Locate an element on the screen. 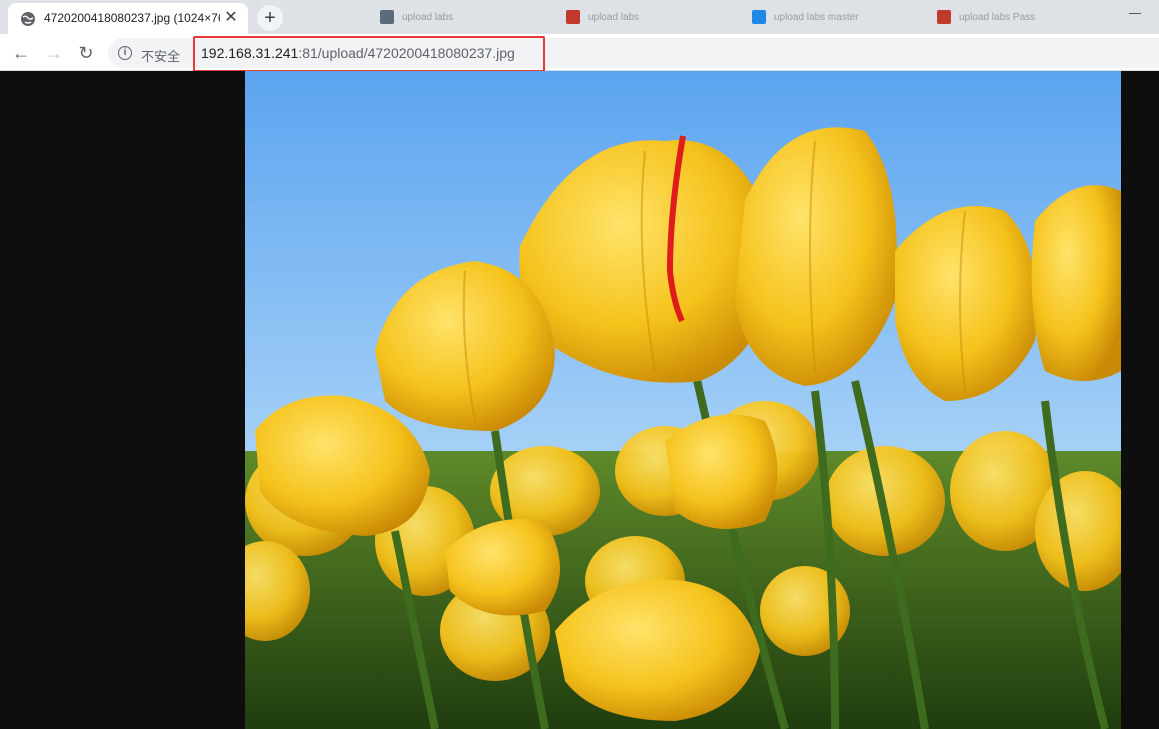 The height and width of the screenshot is (729, 1159). security-label: 不安全 is located at coordinates (160, 55).